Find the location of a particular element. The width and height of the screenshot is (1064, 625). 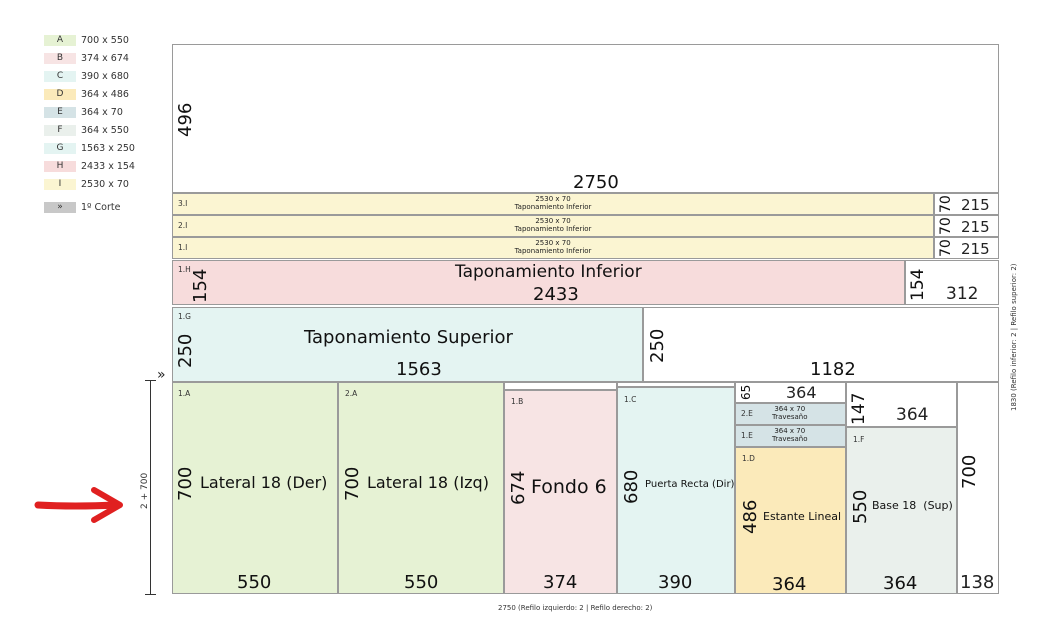

waste-width: 138 is located at coordinates (977, 582).